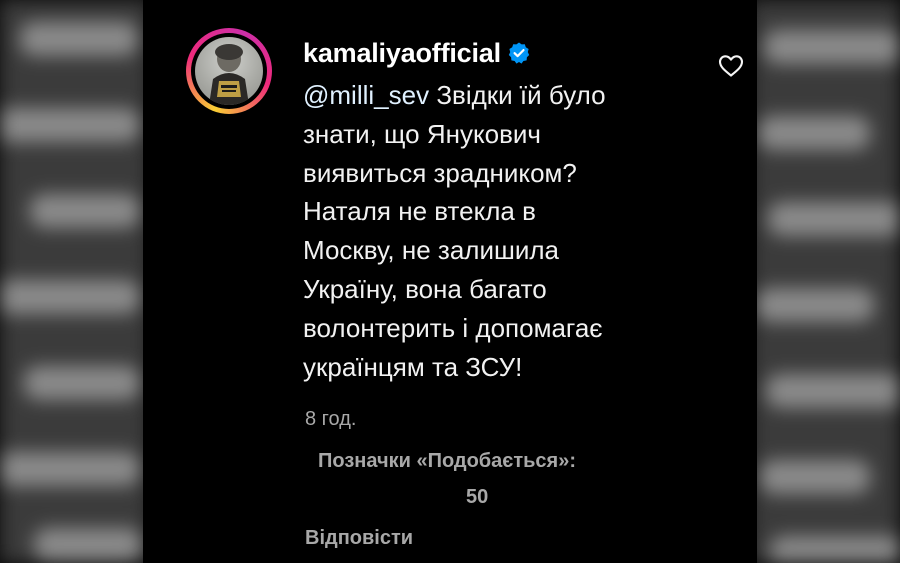 The width and height of the screenshot is (900, 563). What do you see at coordinates (521, 95) in the screenshot?
I see `comment-line: Звідки їй було` at bounding box center [521, 95].